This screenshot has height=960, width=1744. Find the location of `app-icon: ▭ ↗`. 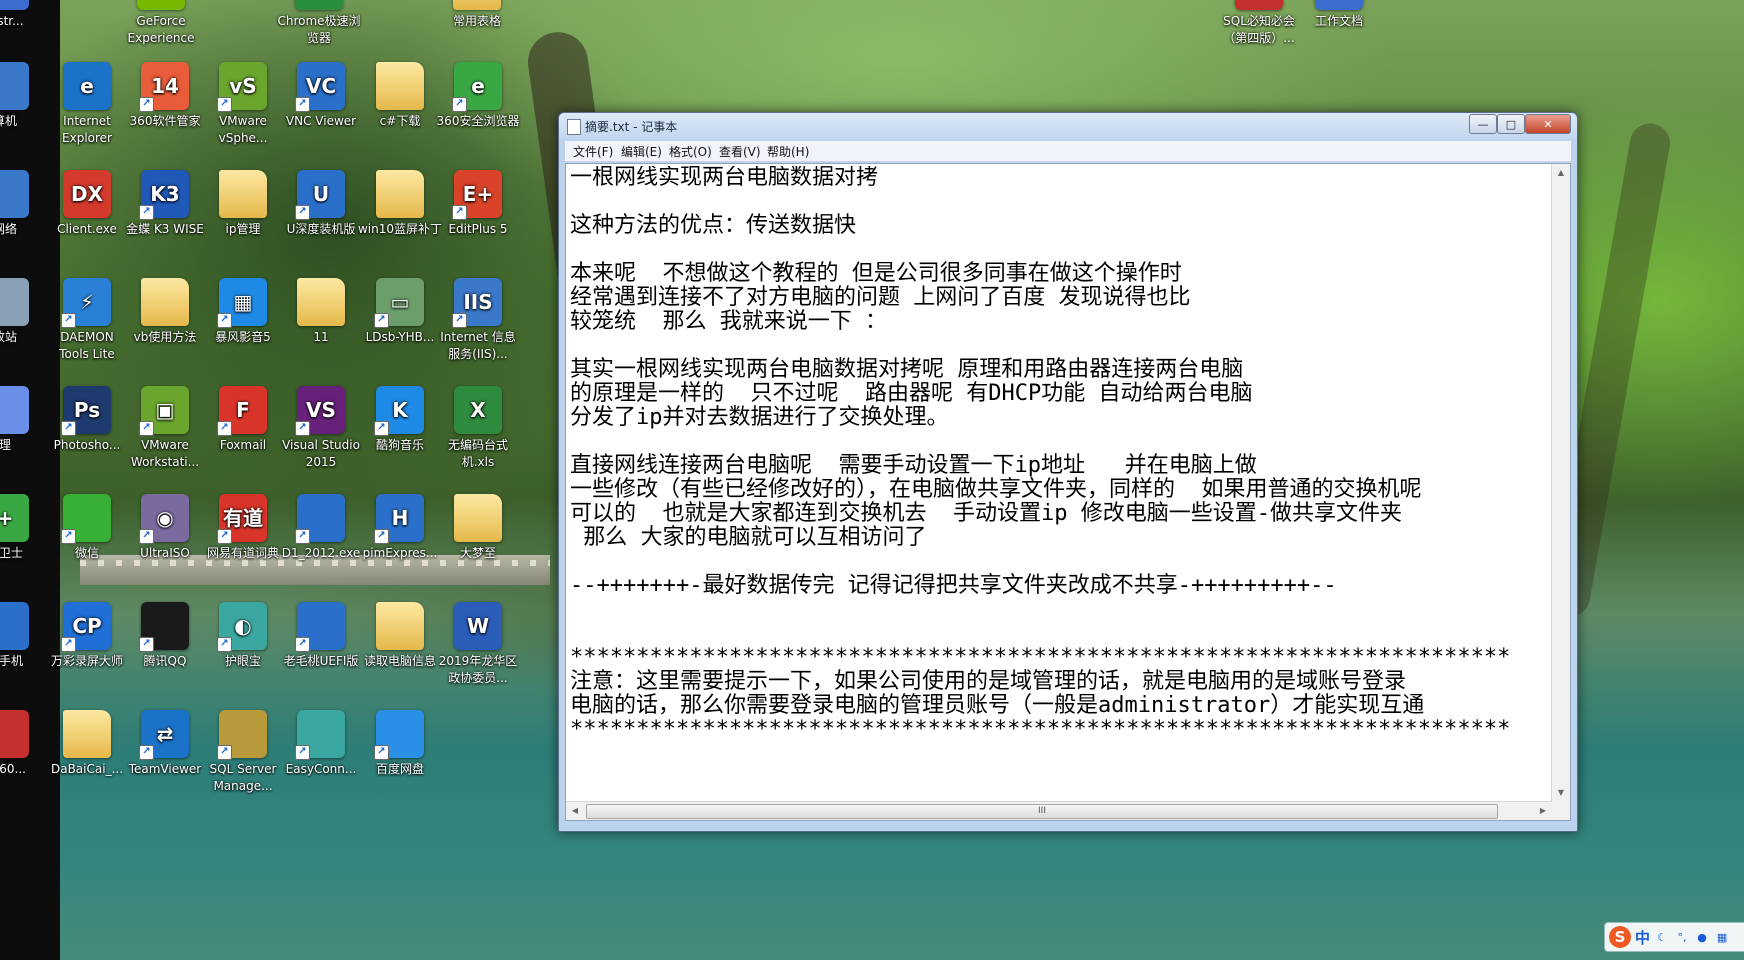

app-icon: ▭ ↗ is located at coordinates (399, 303).